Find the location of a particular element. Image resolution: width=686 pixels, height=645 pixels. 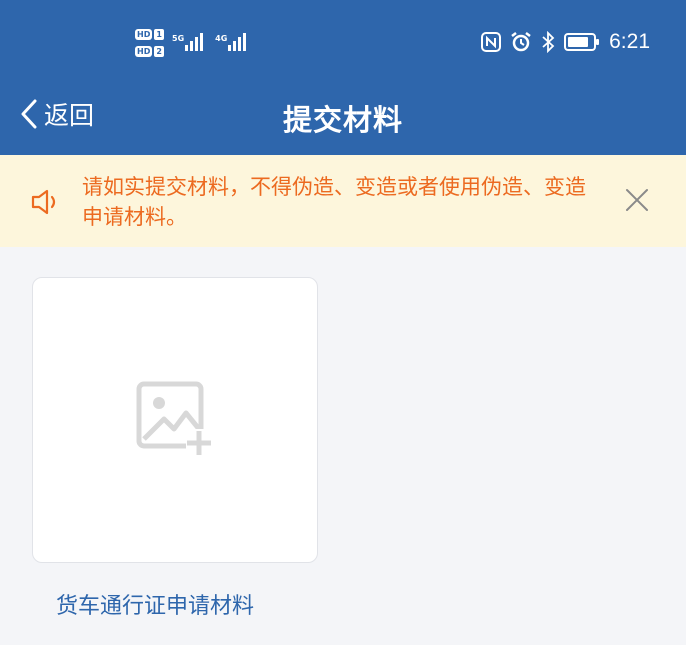

upload-item-label: 货车通行证申请材料 is located at coordinates (155, 606).